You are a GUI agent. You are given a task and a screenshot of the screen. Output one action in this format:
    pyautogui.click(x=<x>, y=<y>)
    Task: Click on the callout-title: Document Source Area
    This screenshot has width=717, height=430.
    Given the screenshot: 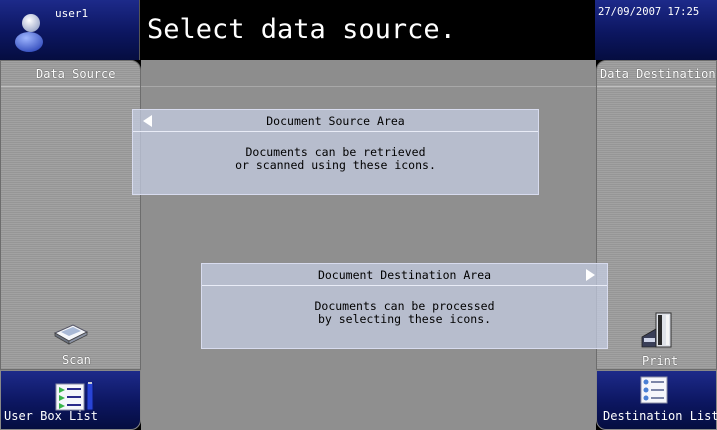 What is the action you would take?
    pyautogui.click(x=335, y=121)
    